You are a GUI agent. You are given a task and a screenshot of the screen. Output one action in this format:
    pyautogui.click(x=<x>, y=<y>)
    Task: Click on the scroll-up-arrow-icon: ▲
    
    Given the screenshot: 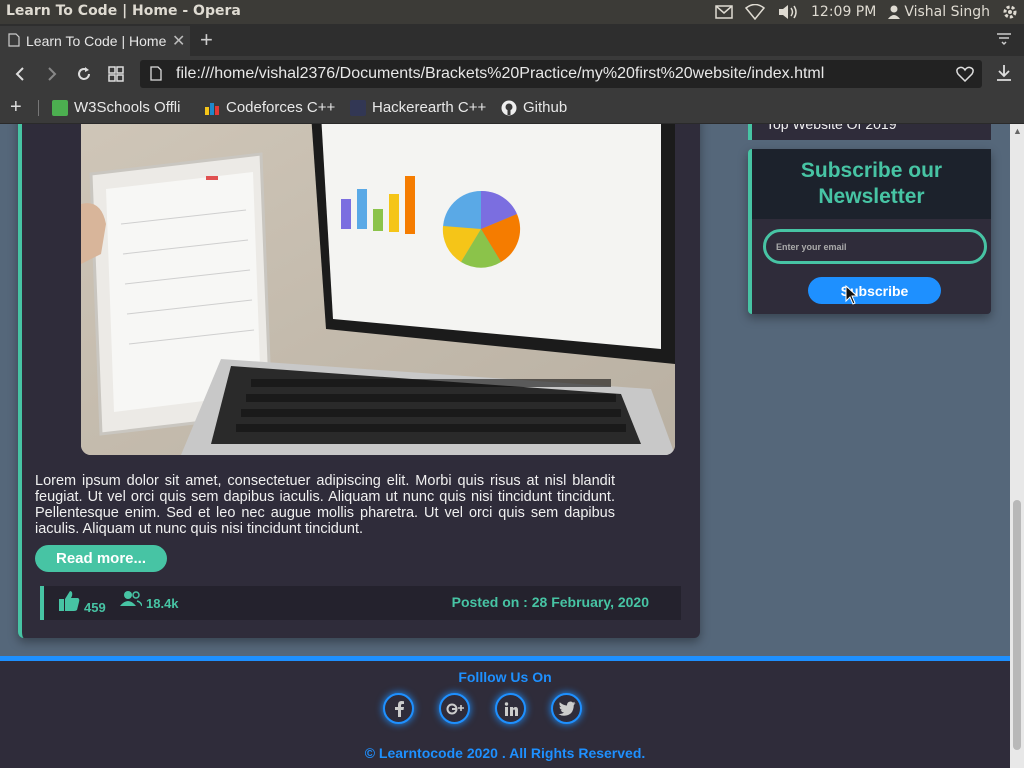 What is the action you would take?
    pyautogui.click(x=1017, y=131)
    